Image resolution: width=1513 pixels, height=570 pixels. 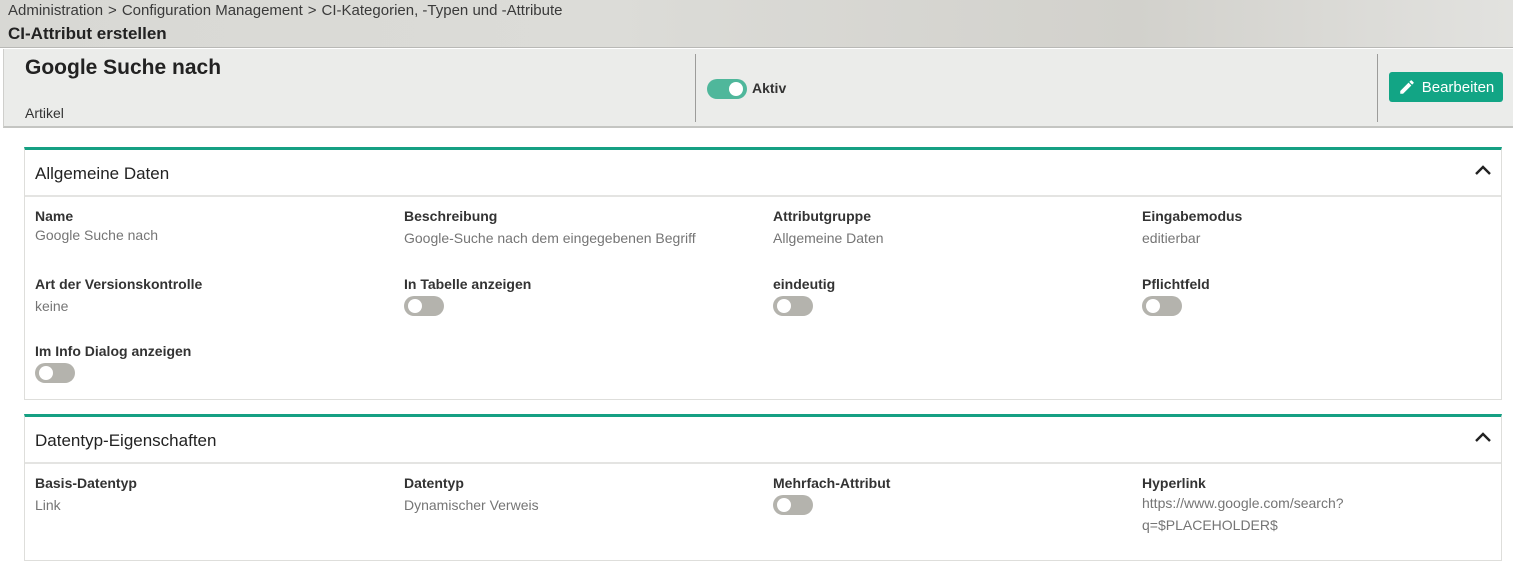 What do you see at coordinates (471, 495) in the screenshot?
I see `field-datatype: Datentyp Dynamischer Verweis` at bounding box center [471, 495].